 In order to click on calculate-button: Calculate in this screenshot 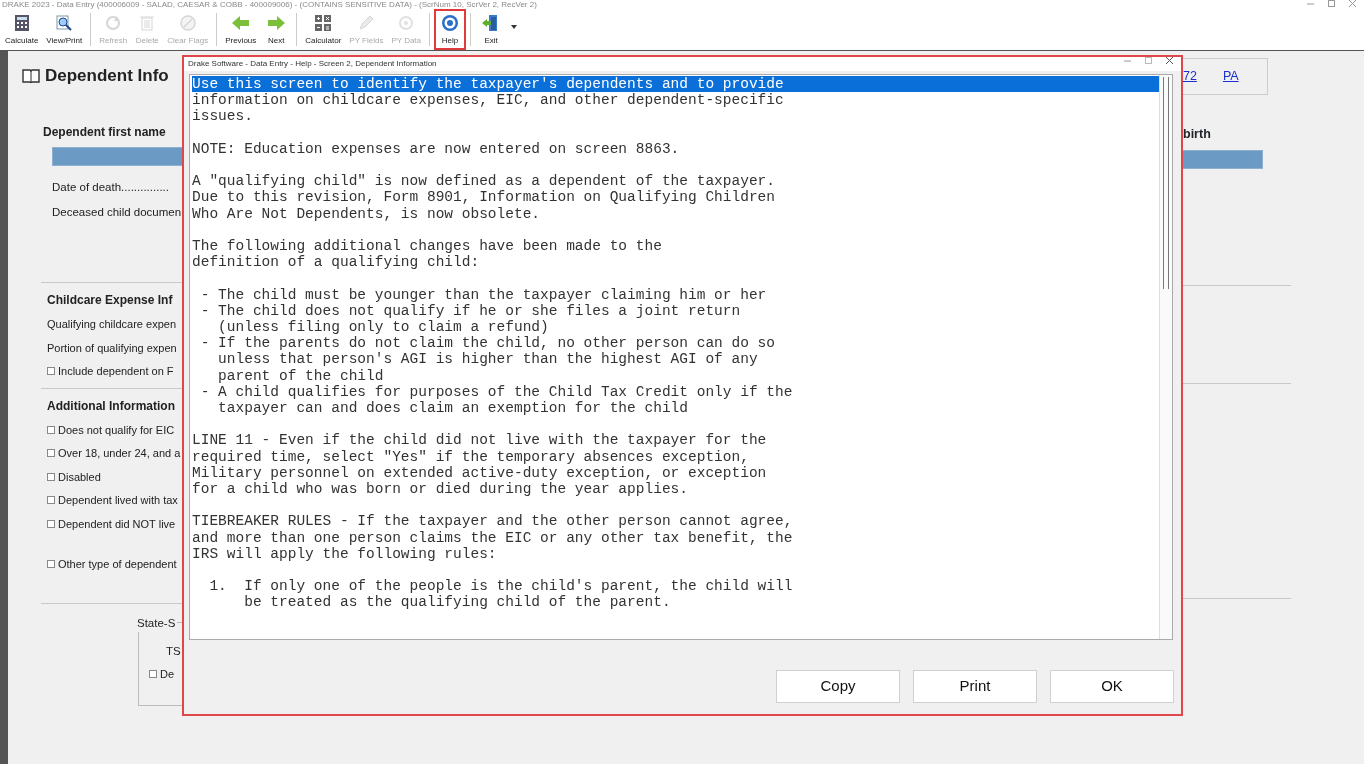, I will do `click(22, 29)`.